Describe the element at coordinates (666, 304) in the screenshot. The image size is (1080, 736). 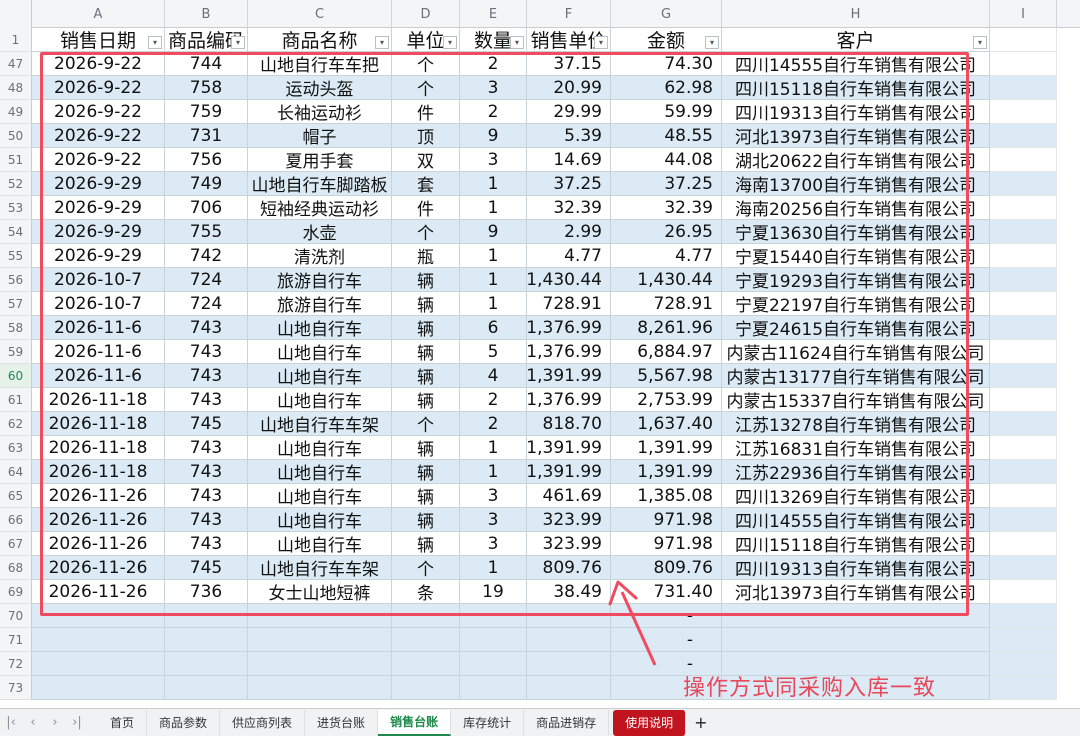
I see `cell-amount: 728.91` at that location.